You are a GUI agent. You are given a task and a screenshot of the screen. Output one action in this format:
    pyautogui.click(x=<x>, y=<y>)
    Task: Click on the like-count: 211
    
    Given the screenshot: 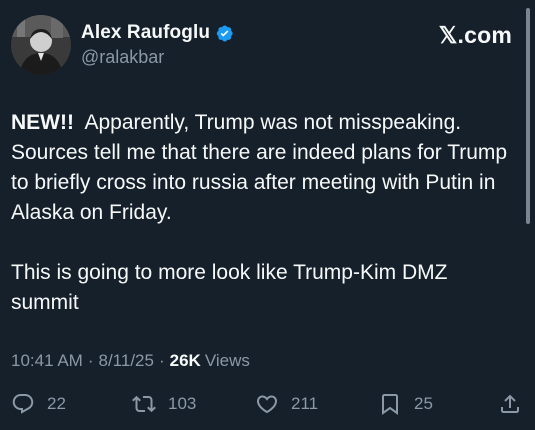 What is the action you would take?
    pyautogui.click(x=305, y=403)
    